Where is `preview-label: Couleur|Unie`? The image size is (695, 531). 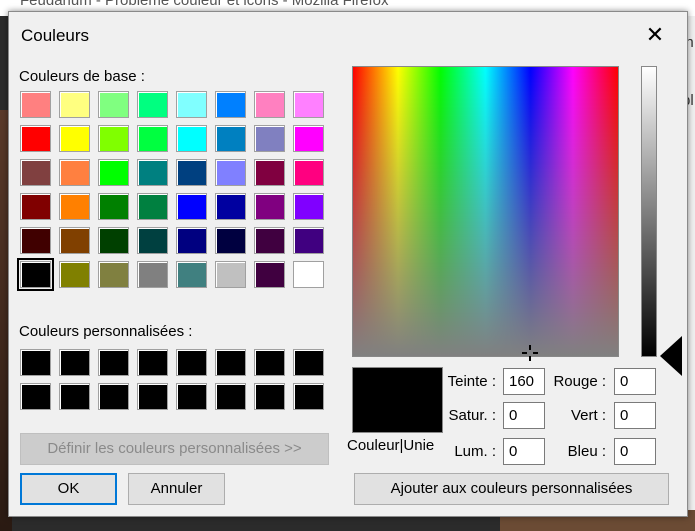 preview-label: Couleur|Unie is located at coordinates (391, 445).